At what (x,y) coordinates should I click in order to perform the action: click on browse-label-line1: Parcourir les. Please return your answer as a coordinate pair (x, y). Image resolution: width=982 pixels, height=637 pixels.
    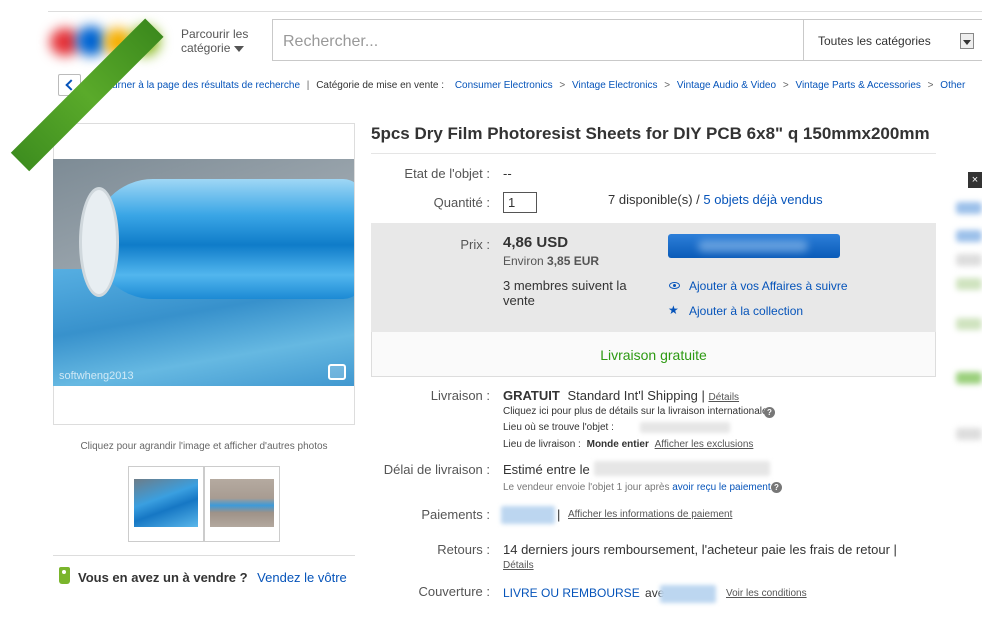
    Looking at the image, I should click on (215, 34).